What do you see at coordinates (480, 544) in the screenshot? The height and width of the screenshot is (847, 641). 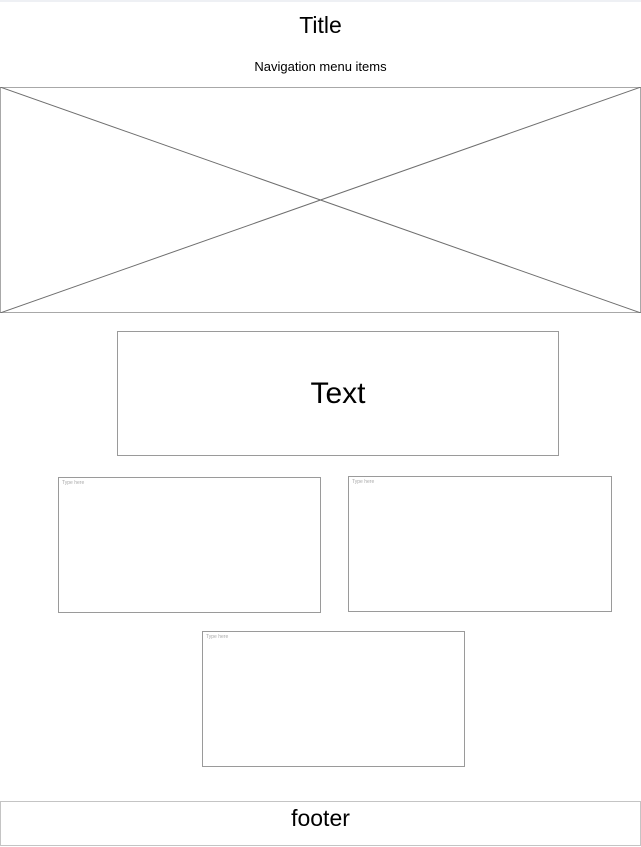 I see `text-area-2: Type here` at bounding box center [480, 544].